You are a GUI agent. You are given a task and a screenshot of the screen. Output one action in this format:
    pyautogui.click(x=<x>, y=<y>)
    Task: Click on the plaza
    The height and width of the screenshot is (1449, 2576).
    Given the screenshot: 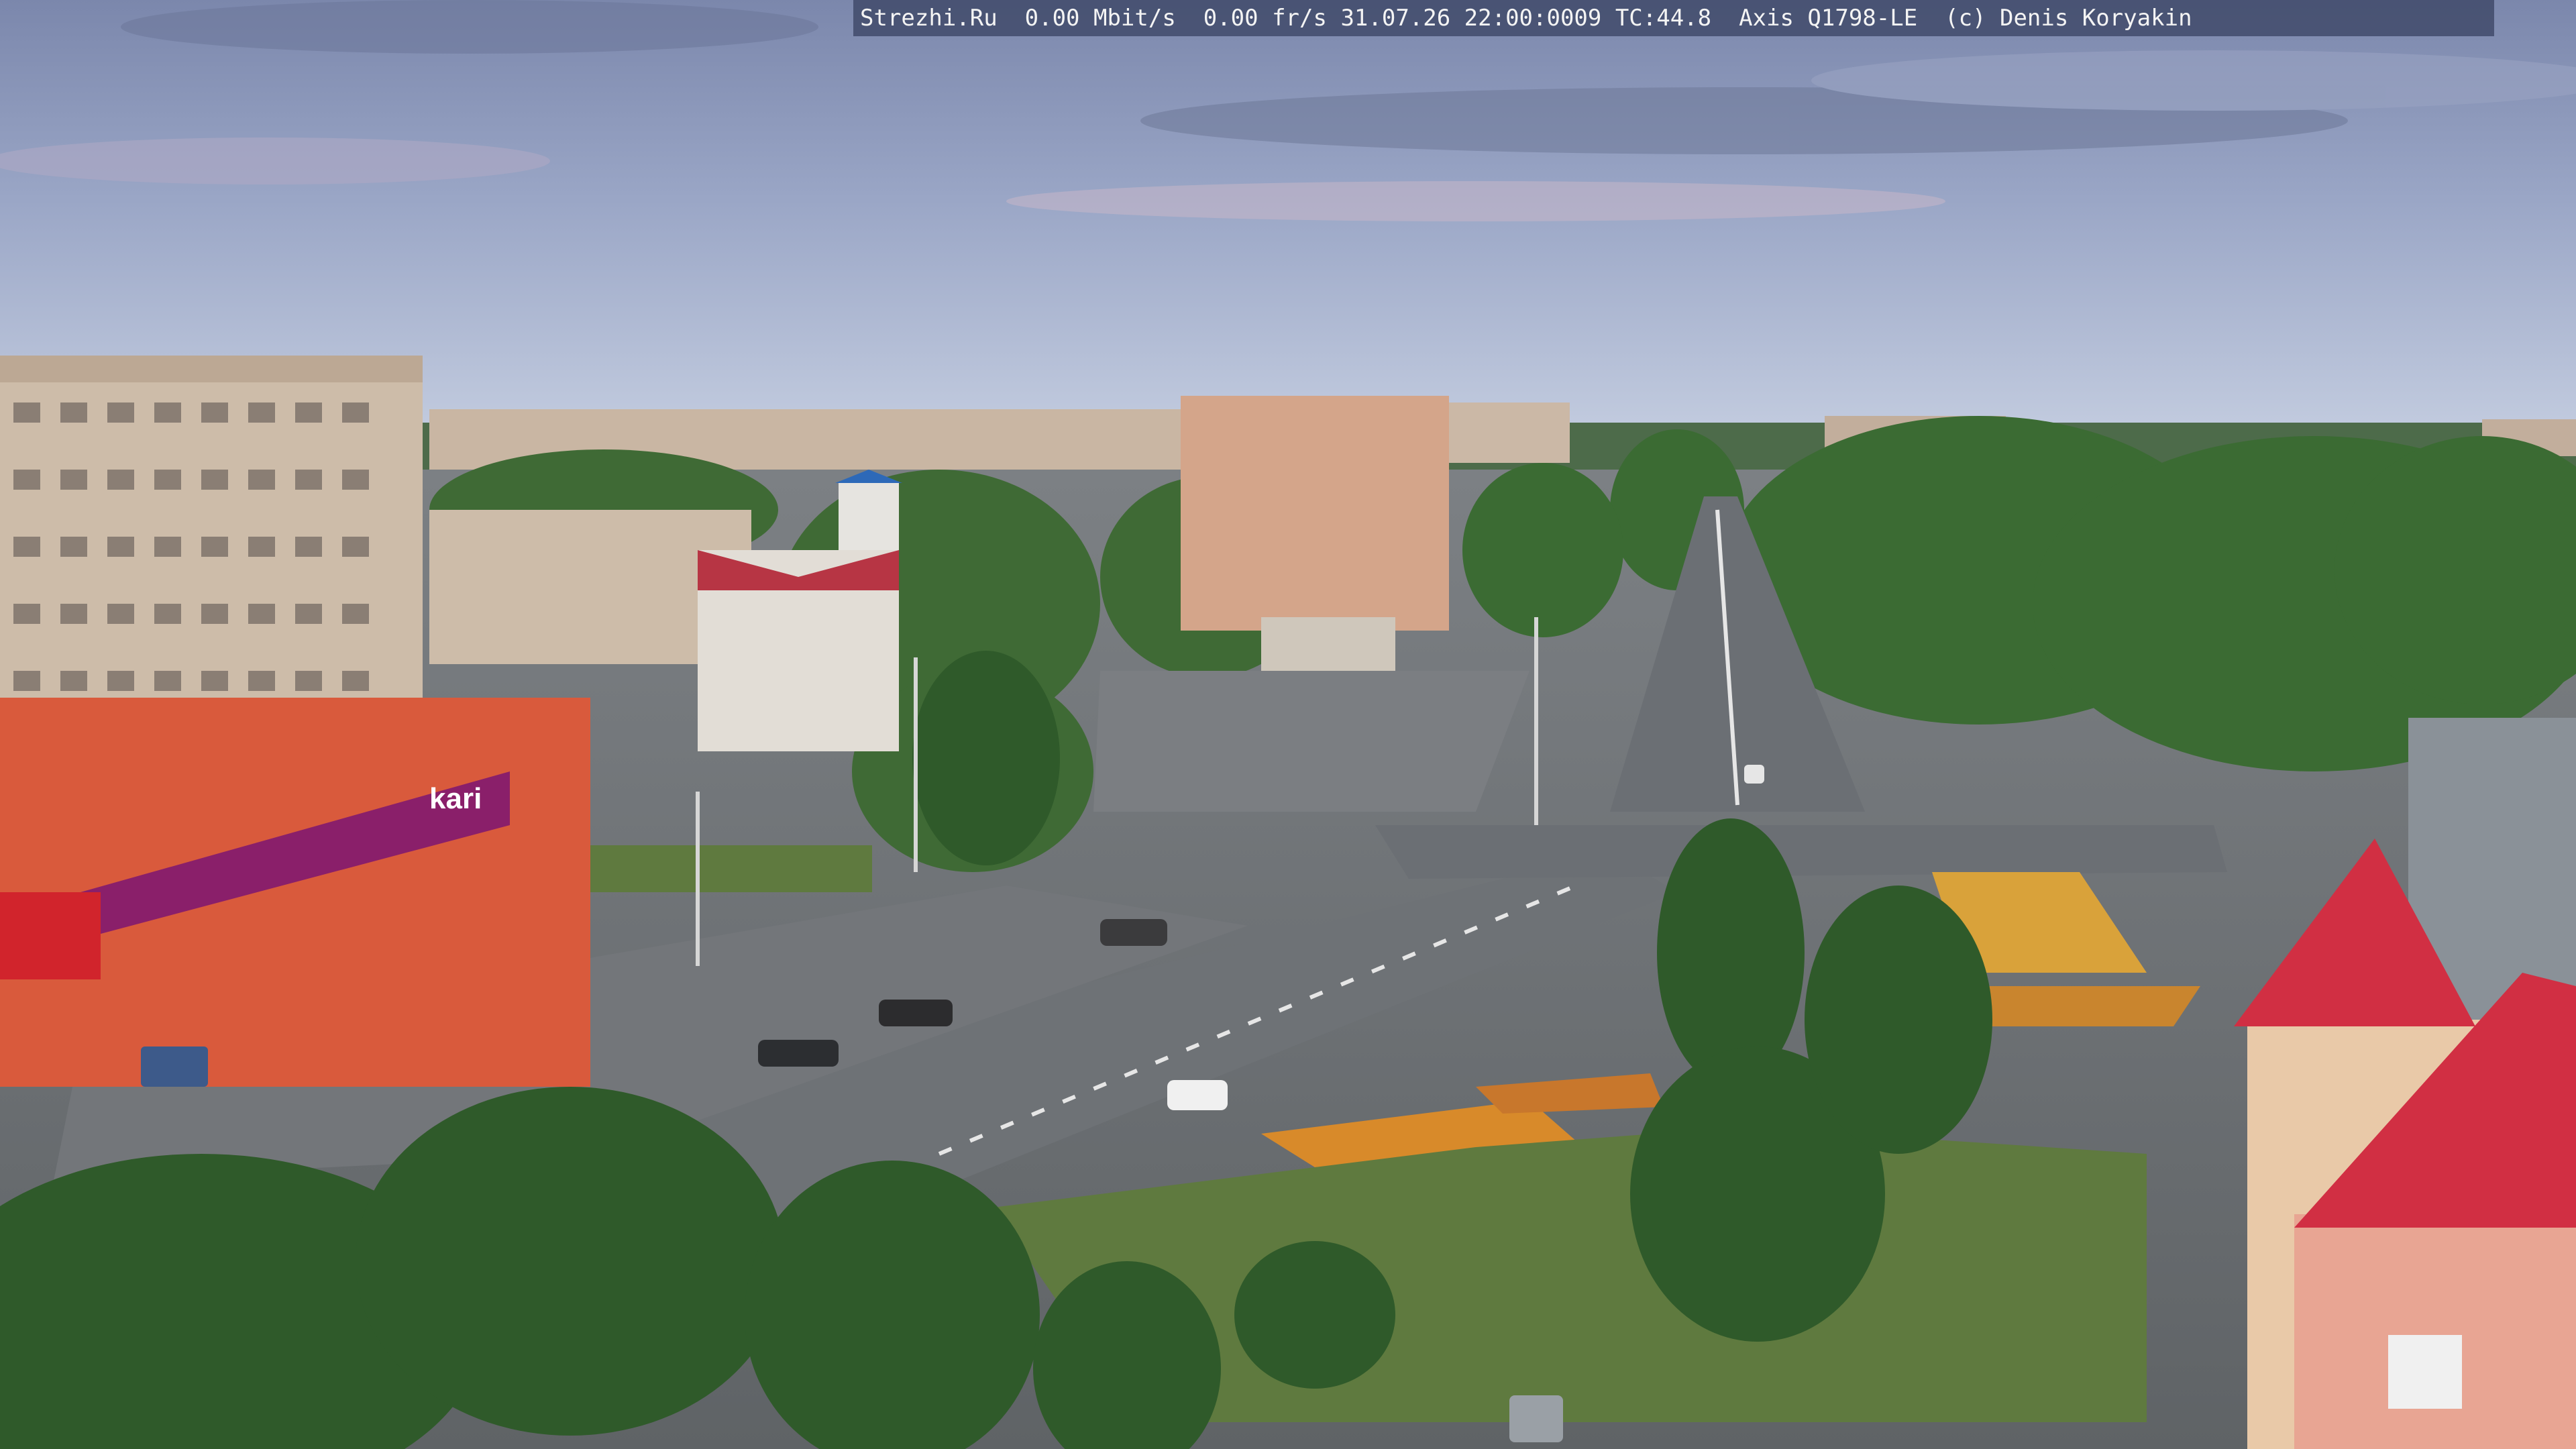 What is the action you would take?
    pyautogui.click(x=1311, y=741)
    